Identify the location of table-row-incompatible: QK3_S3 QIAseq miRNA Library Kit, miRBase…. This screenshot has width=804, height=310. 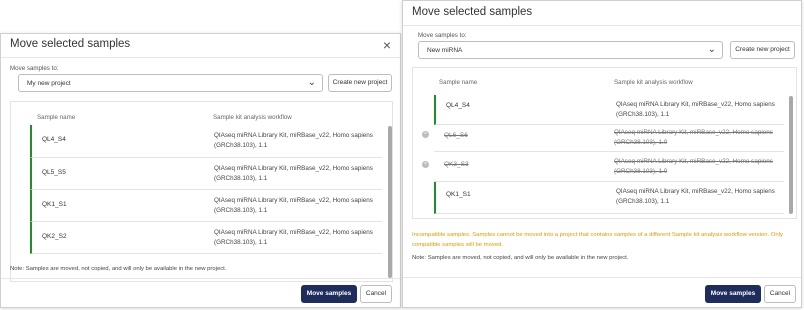
(609, 167).